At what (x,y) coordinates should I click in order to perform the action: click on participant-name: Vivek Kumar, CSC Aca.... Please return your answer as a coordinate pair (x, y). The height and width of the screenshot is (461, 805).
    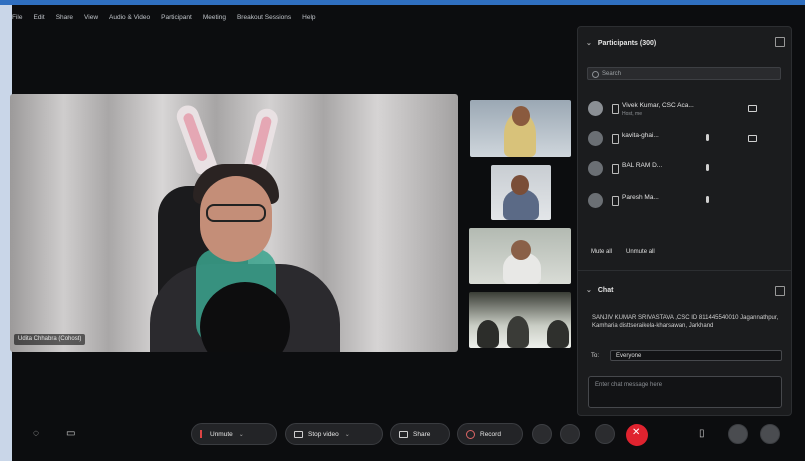
    Looking at the image, I should click on (658, 105).